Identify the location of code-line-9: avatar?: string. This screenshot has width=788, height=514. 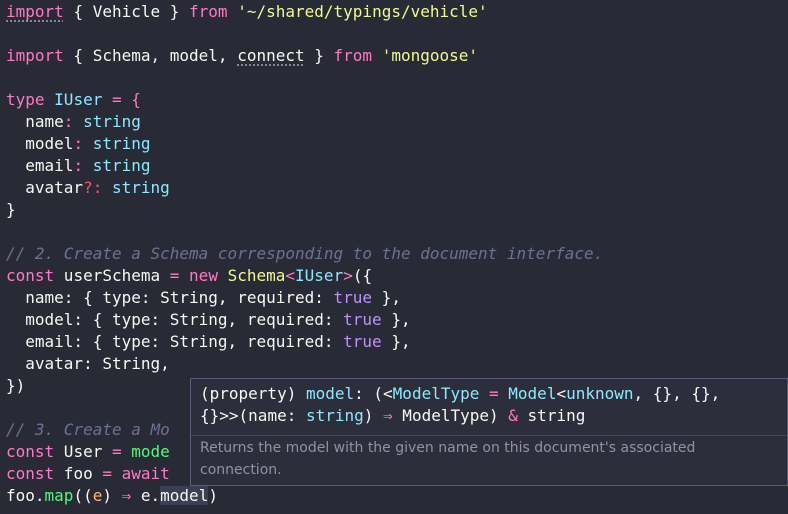
(88, 187).